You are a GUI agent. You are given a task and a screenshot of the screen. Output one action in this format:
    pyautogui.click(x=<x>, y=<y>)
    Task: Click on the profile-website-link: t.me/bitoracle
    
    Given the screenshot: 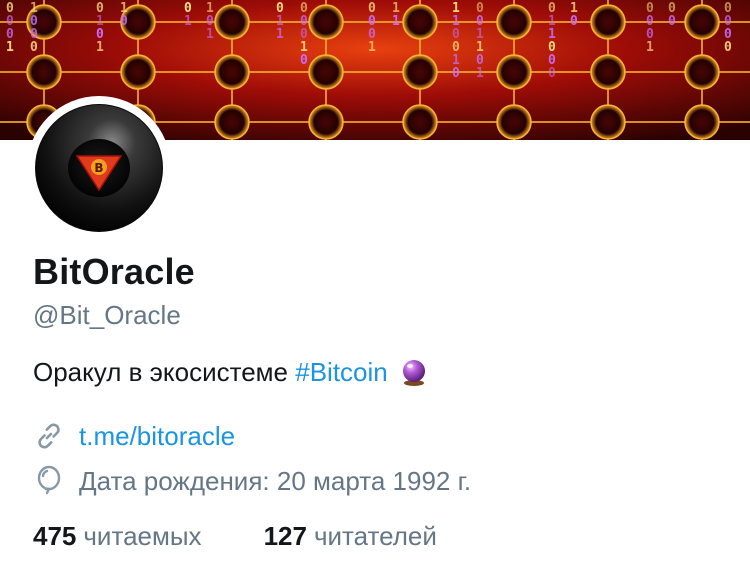 What is the action you would take?
    pyautogui.click(x=157, y=436)
    